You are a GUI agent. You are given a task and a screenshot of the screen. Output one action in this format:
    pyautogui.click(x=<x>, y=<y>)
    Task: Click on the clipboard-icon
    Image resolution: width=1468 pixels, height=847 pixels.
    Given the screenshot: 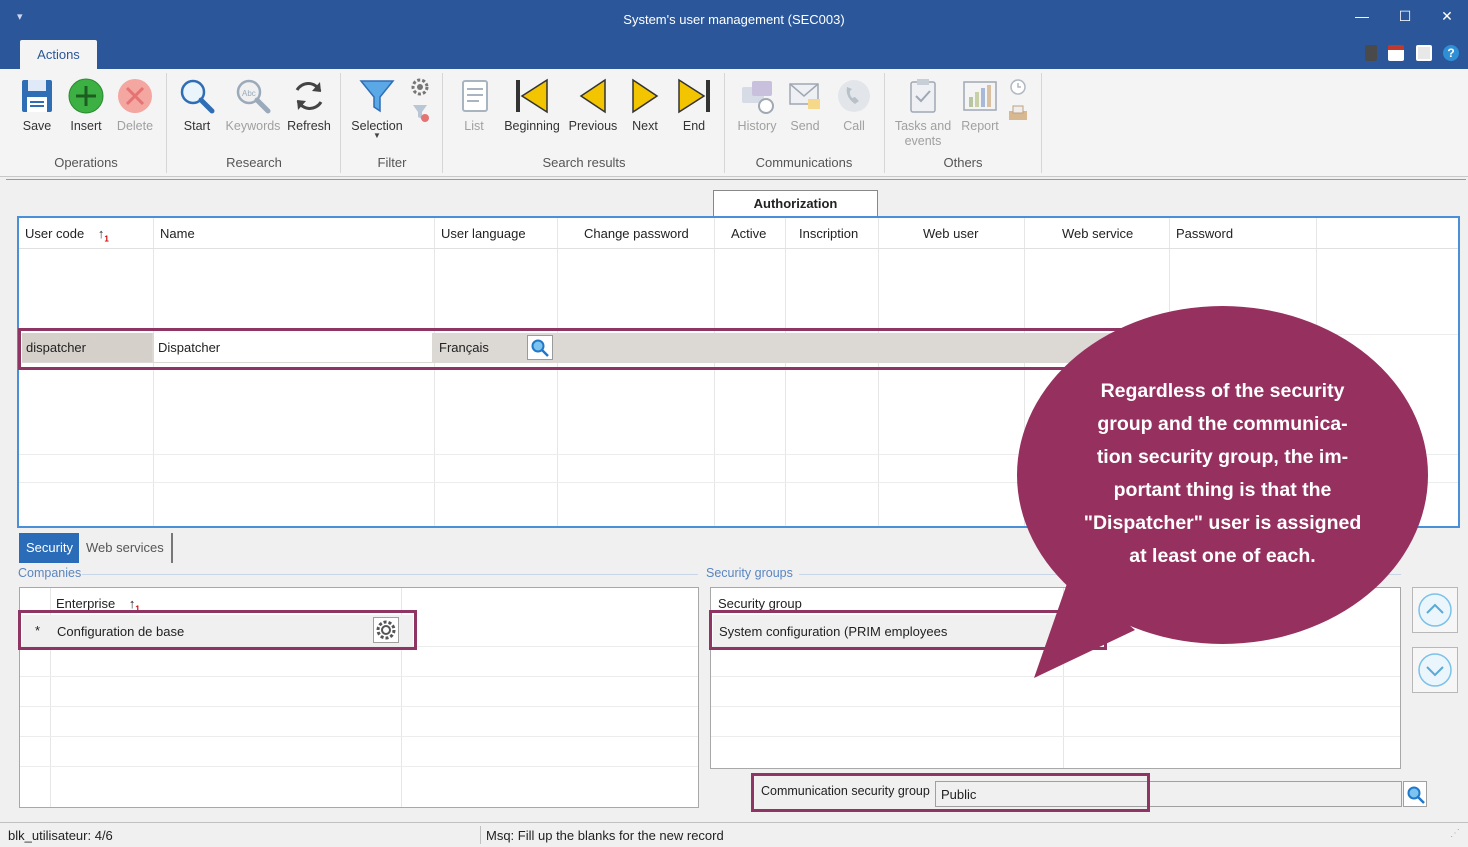 What is the action you would take?
    pyautogui.click(x=923, y=96)
    